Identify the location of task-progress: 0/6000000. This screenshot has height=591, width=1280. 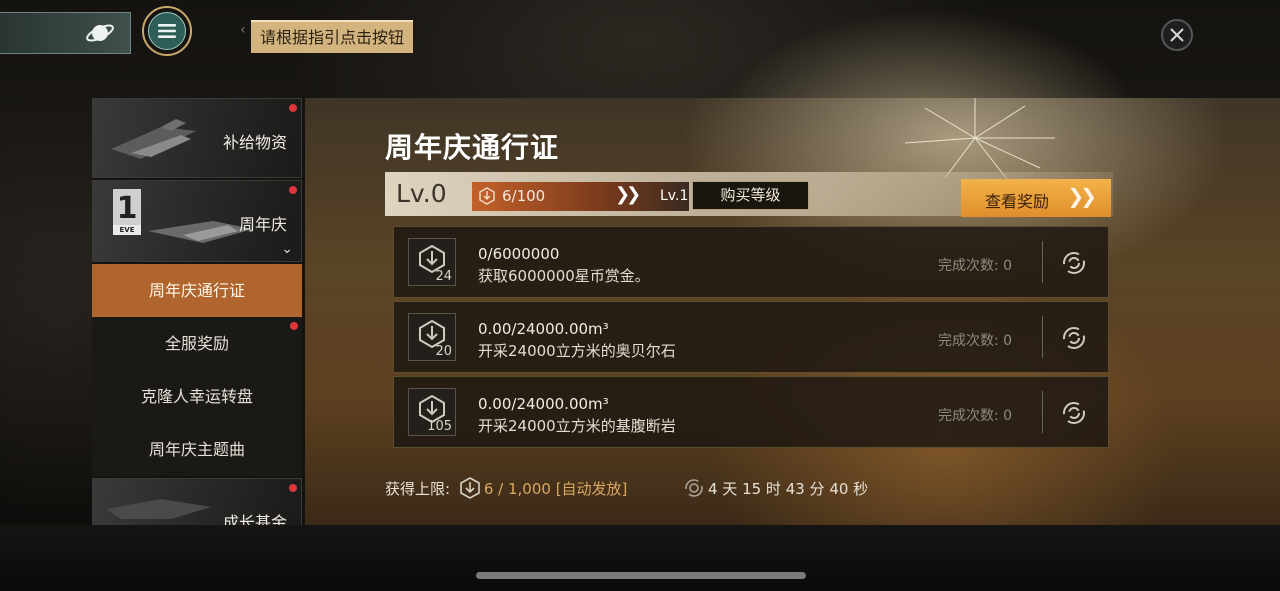
(519, 254).